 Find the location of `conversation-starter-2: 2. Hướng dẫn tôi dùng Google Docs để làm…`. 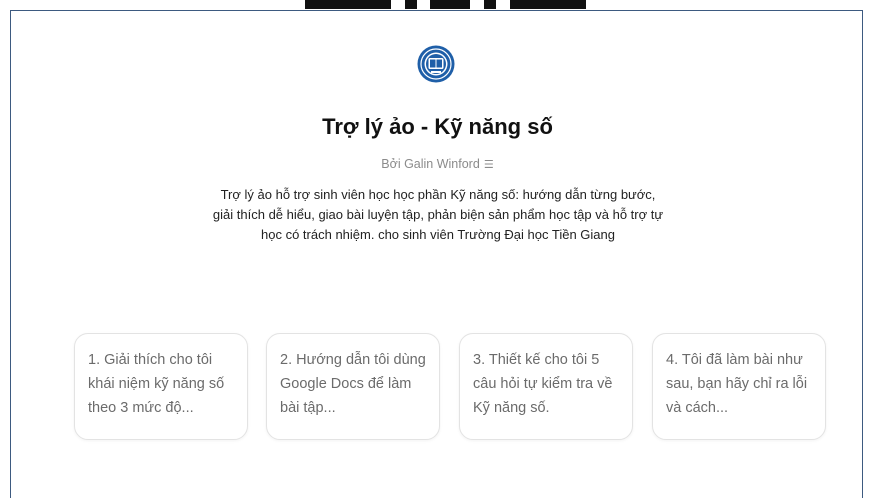

conversation-starter-2: 2. Hướng dẫn tôi dùng Google Docs để làm… is located at coordinates (353, 386).